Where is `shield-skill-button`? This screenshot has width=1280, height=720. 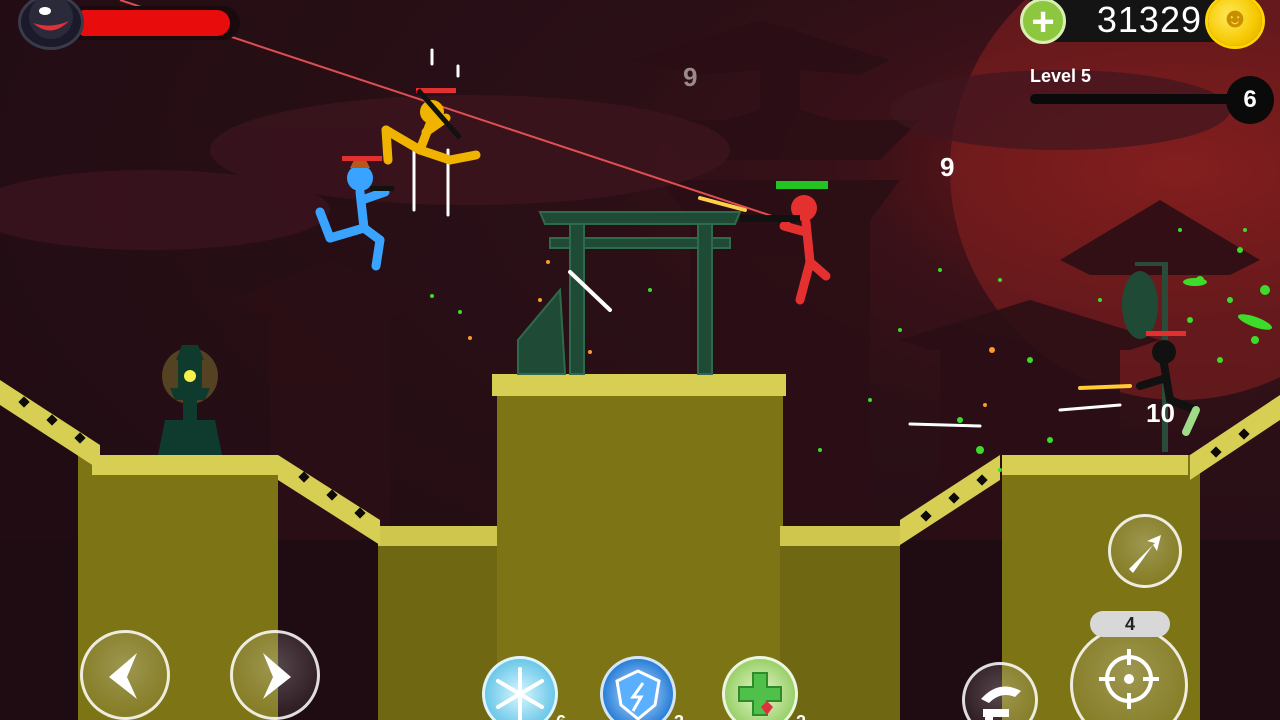
shield-skill-button is located at coordinates (638, 688).